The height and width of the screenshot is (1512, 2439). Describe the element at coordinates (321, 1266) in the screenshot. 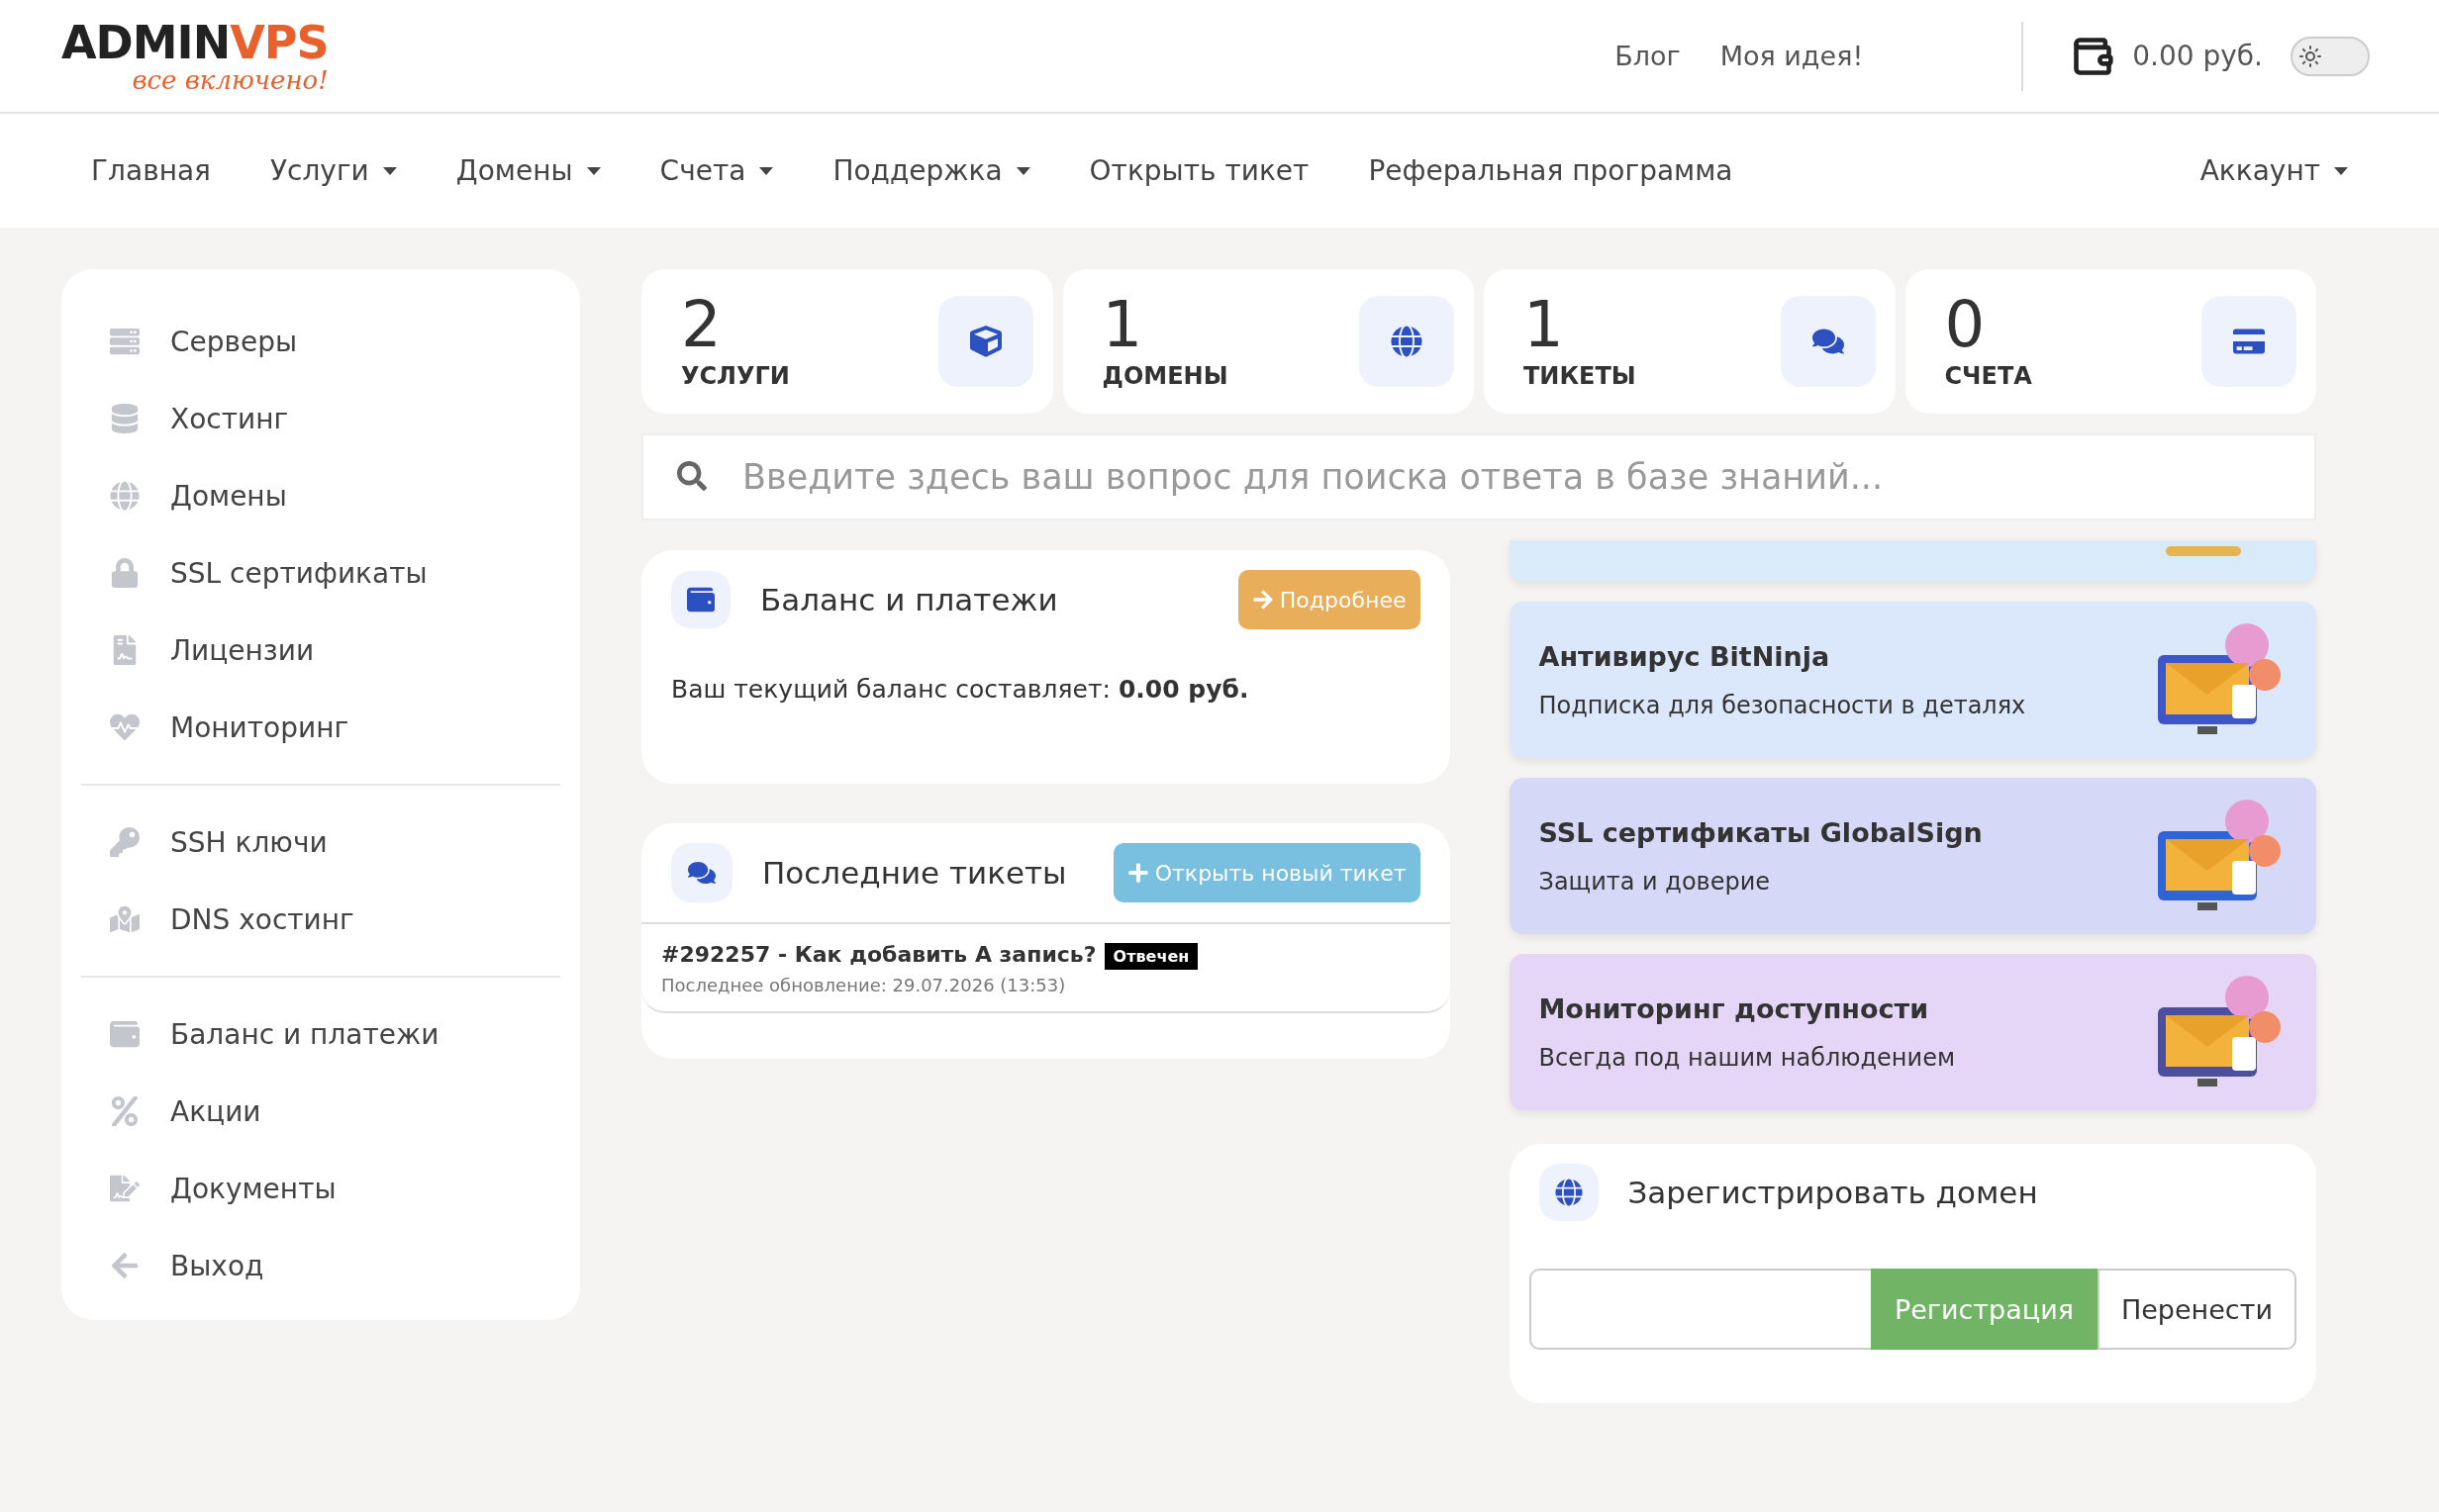

I see `sidebar-item: Выход` at that location.